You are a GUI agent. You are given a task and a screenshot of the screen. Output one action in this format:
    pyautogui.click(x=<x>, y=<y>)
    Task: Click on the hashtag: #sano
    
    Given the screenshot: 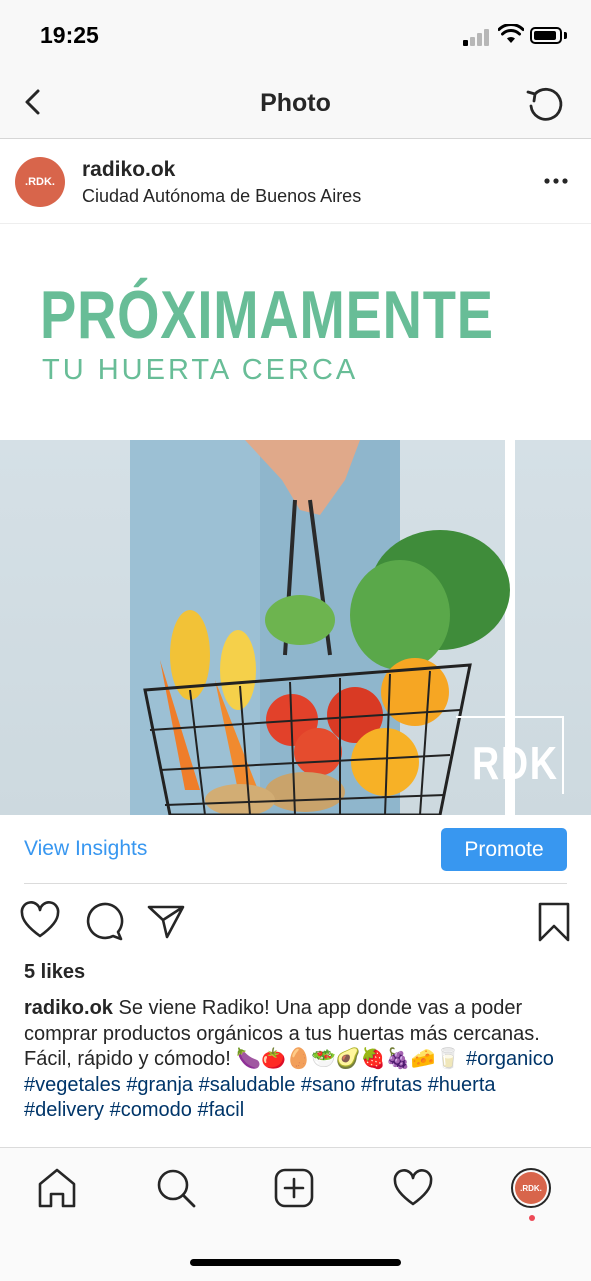 What is the action you would take?
    pyautogui.click(x=328, y=1085)
    